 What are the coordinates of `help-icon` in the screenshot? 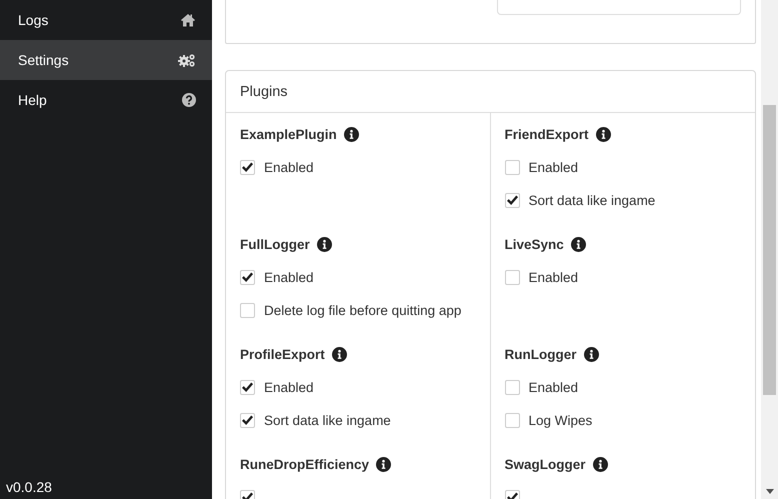 It's located at (189, 100).